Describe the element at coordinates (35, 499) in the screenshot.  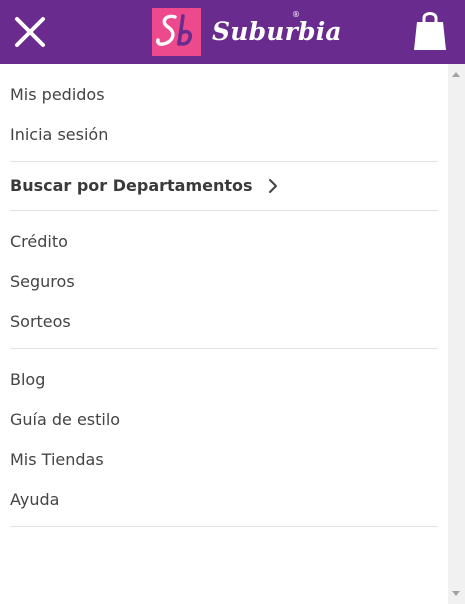
I see `menu-item-label: Ayuda` at that location.